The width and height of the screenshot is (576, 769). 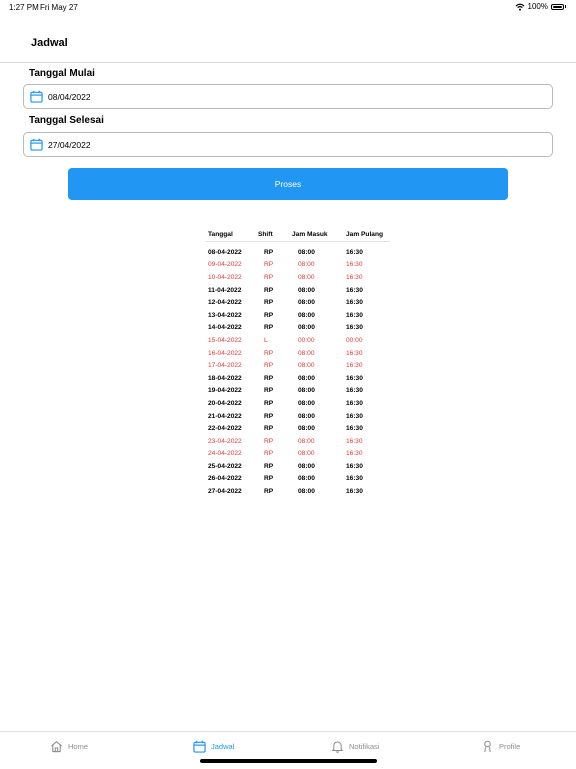 I want to click on table-row: 23-04-2022 RP 08:00 16:30, so click(x=298, y=441).